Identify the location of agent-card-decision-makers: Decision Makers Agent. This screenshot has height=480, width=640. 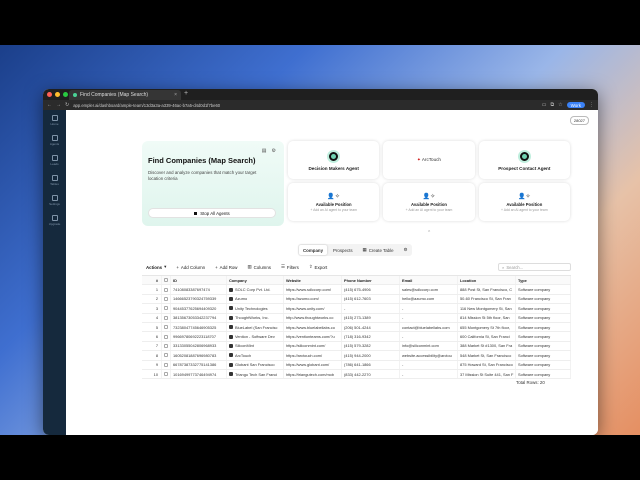
(334, 160).